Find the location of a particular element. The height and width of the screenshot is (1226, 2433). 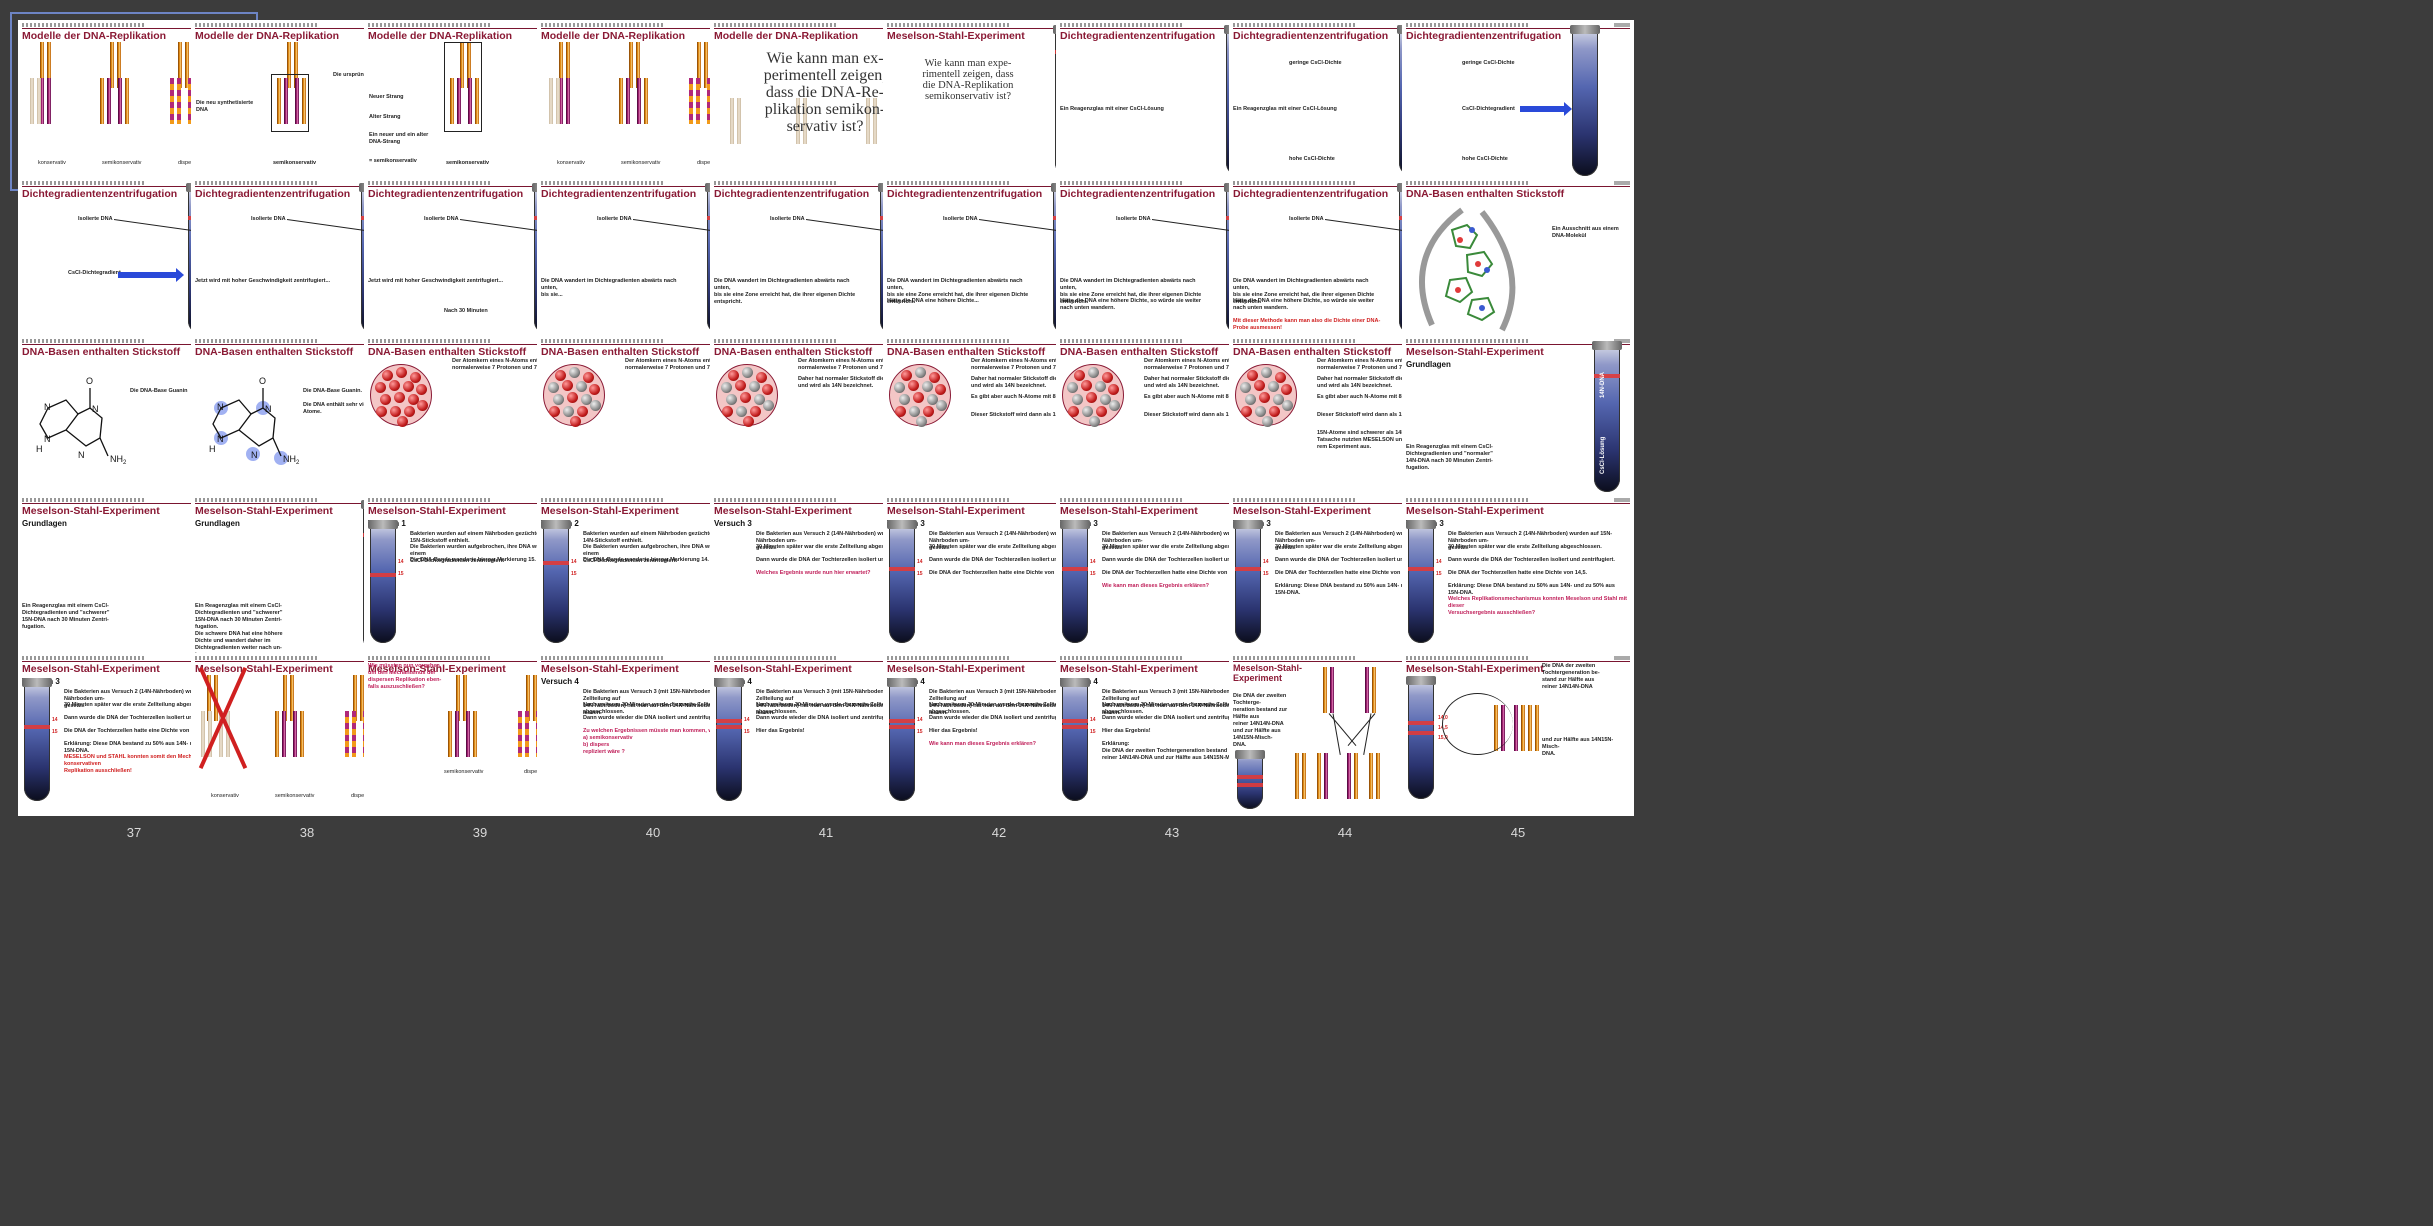

slide-text: Ein Reagenzglas mit einer CsCl-Lösung is located at coordinates (1112, 109).